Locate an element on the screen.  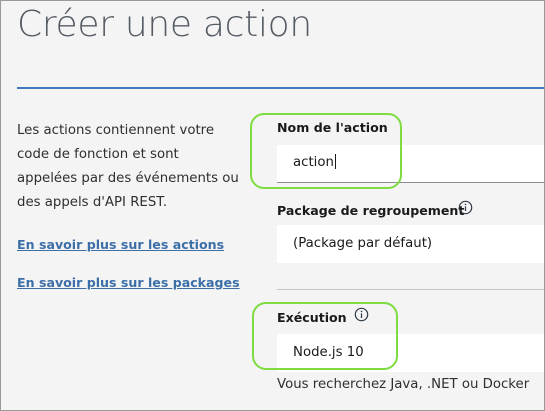
intro-line: appelées par des événements ou is located at coordinates (128, 178).